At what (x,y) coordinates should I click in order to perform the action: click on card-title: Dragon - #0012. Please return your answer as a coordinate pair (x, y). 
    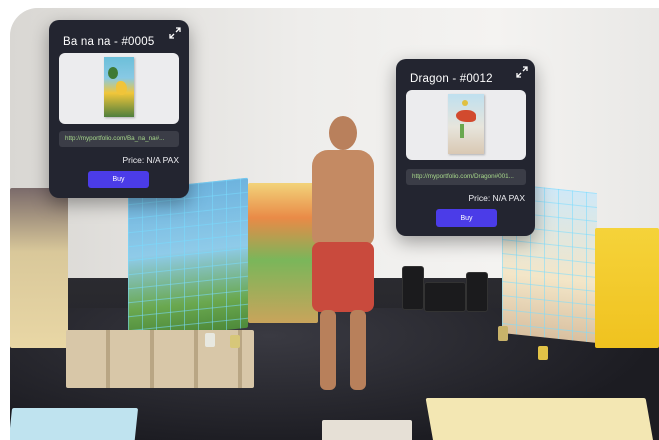
    Looking at the image, I should click on (451, 79).